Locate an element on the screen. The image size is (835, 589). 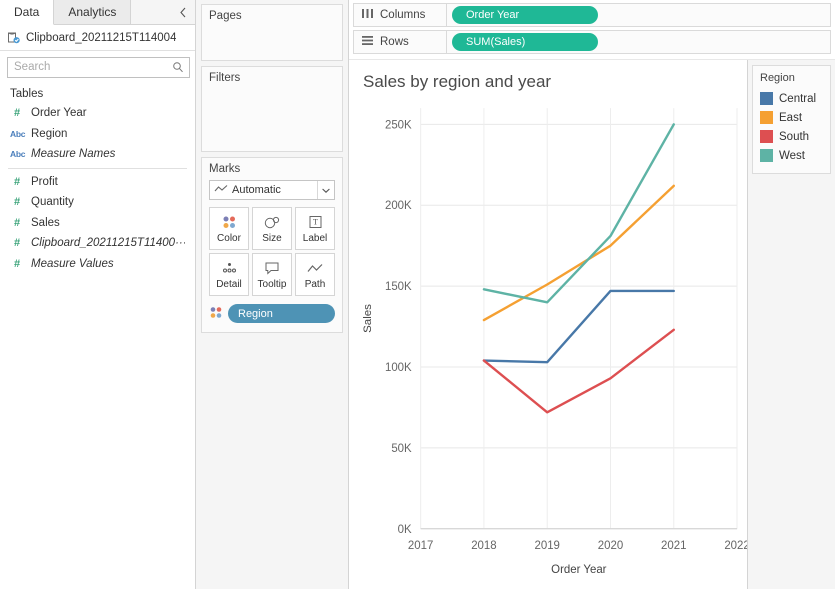
legend-label: Central is located at coordinates (798, 98).